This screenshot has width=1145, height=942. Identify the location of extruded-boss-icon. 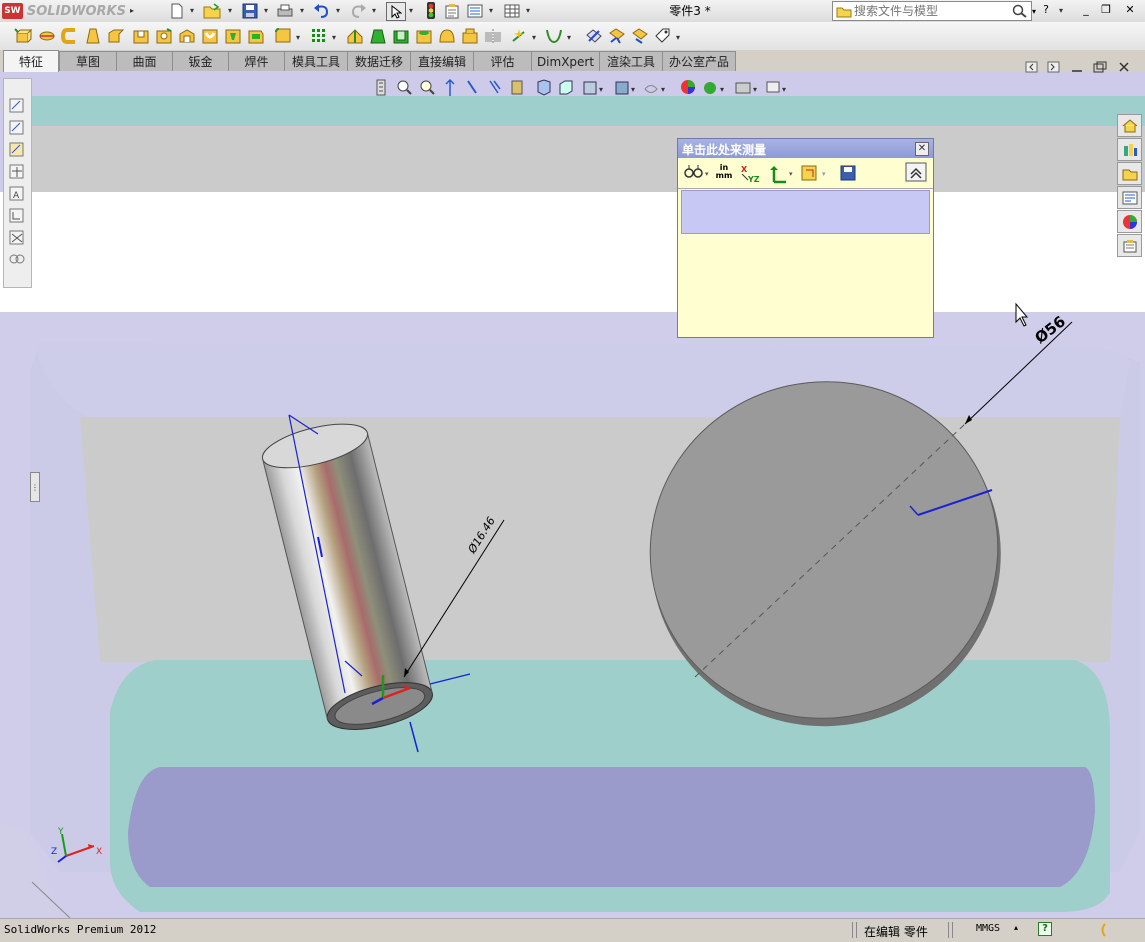
(23, 36).